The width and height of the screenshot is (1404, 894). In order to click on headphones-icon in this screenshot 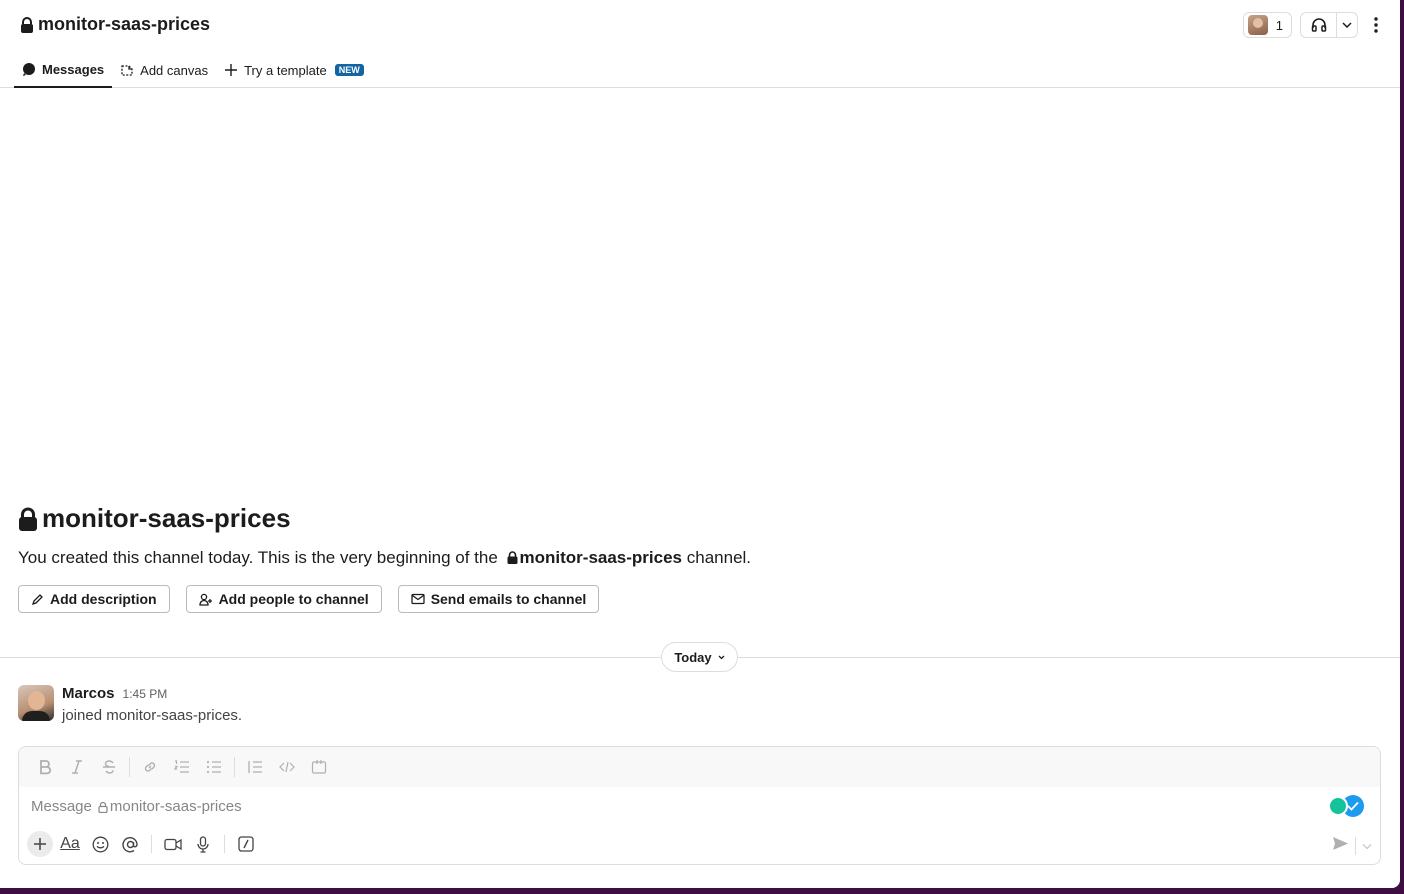, I will do `click(1319, 25)`.